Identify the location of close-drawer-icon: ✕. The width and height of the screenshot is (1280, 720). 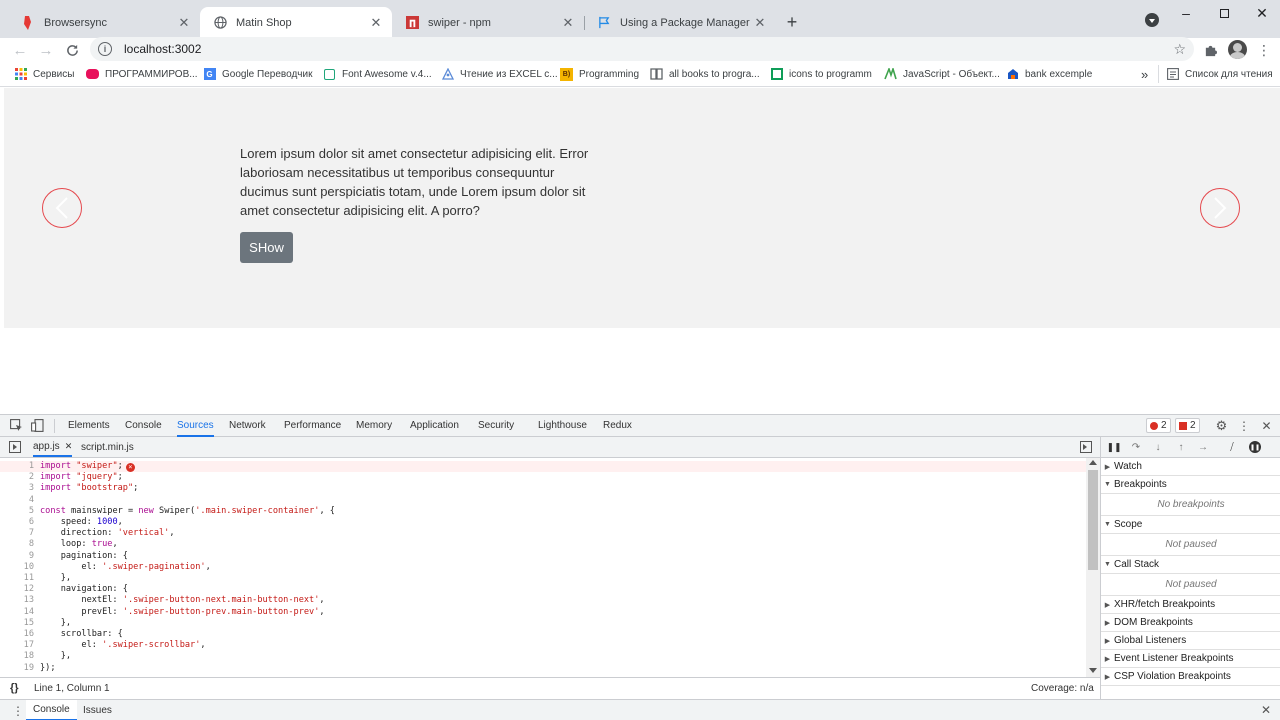
(1266, 710).